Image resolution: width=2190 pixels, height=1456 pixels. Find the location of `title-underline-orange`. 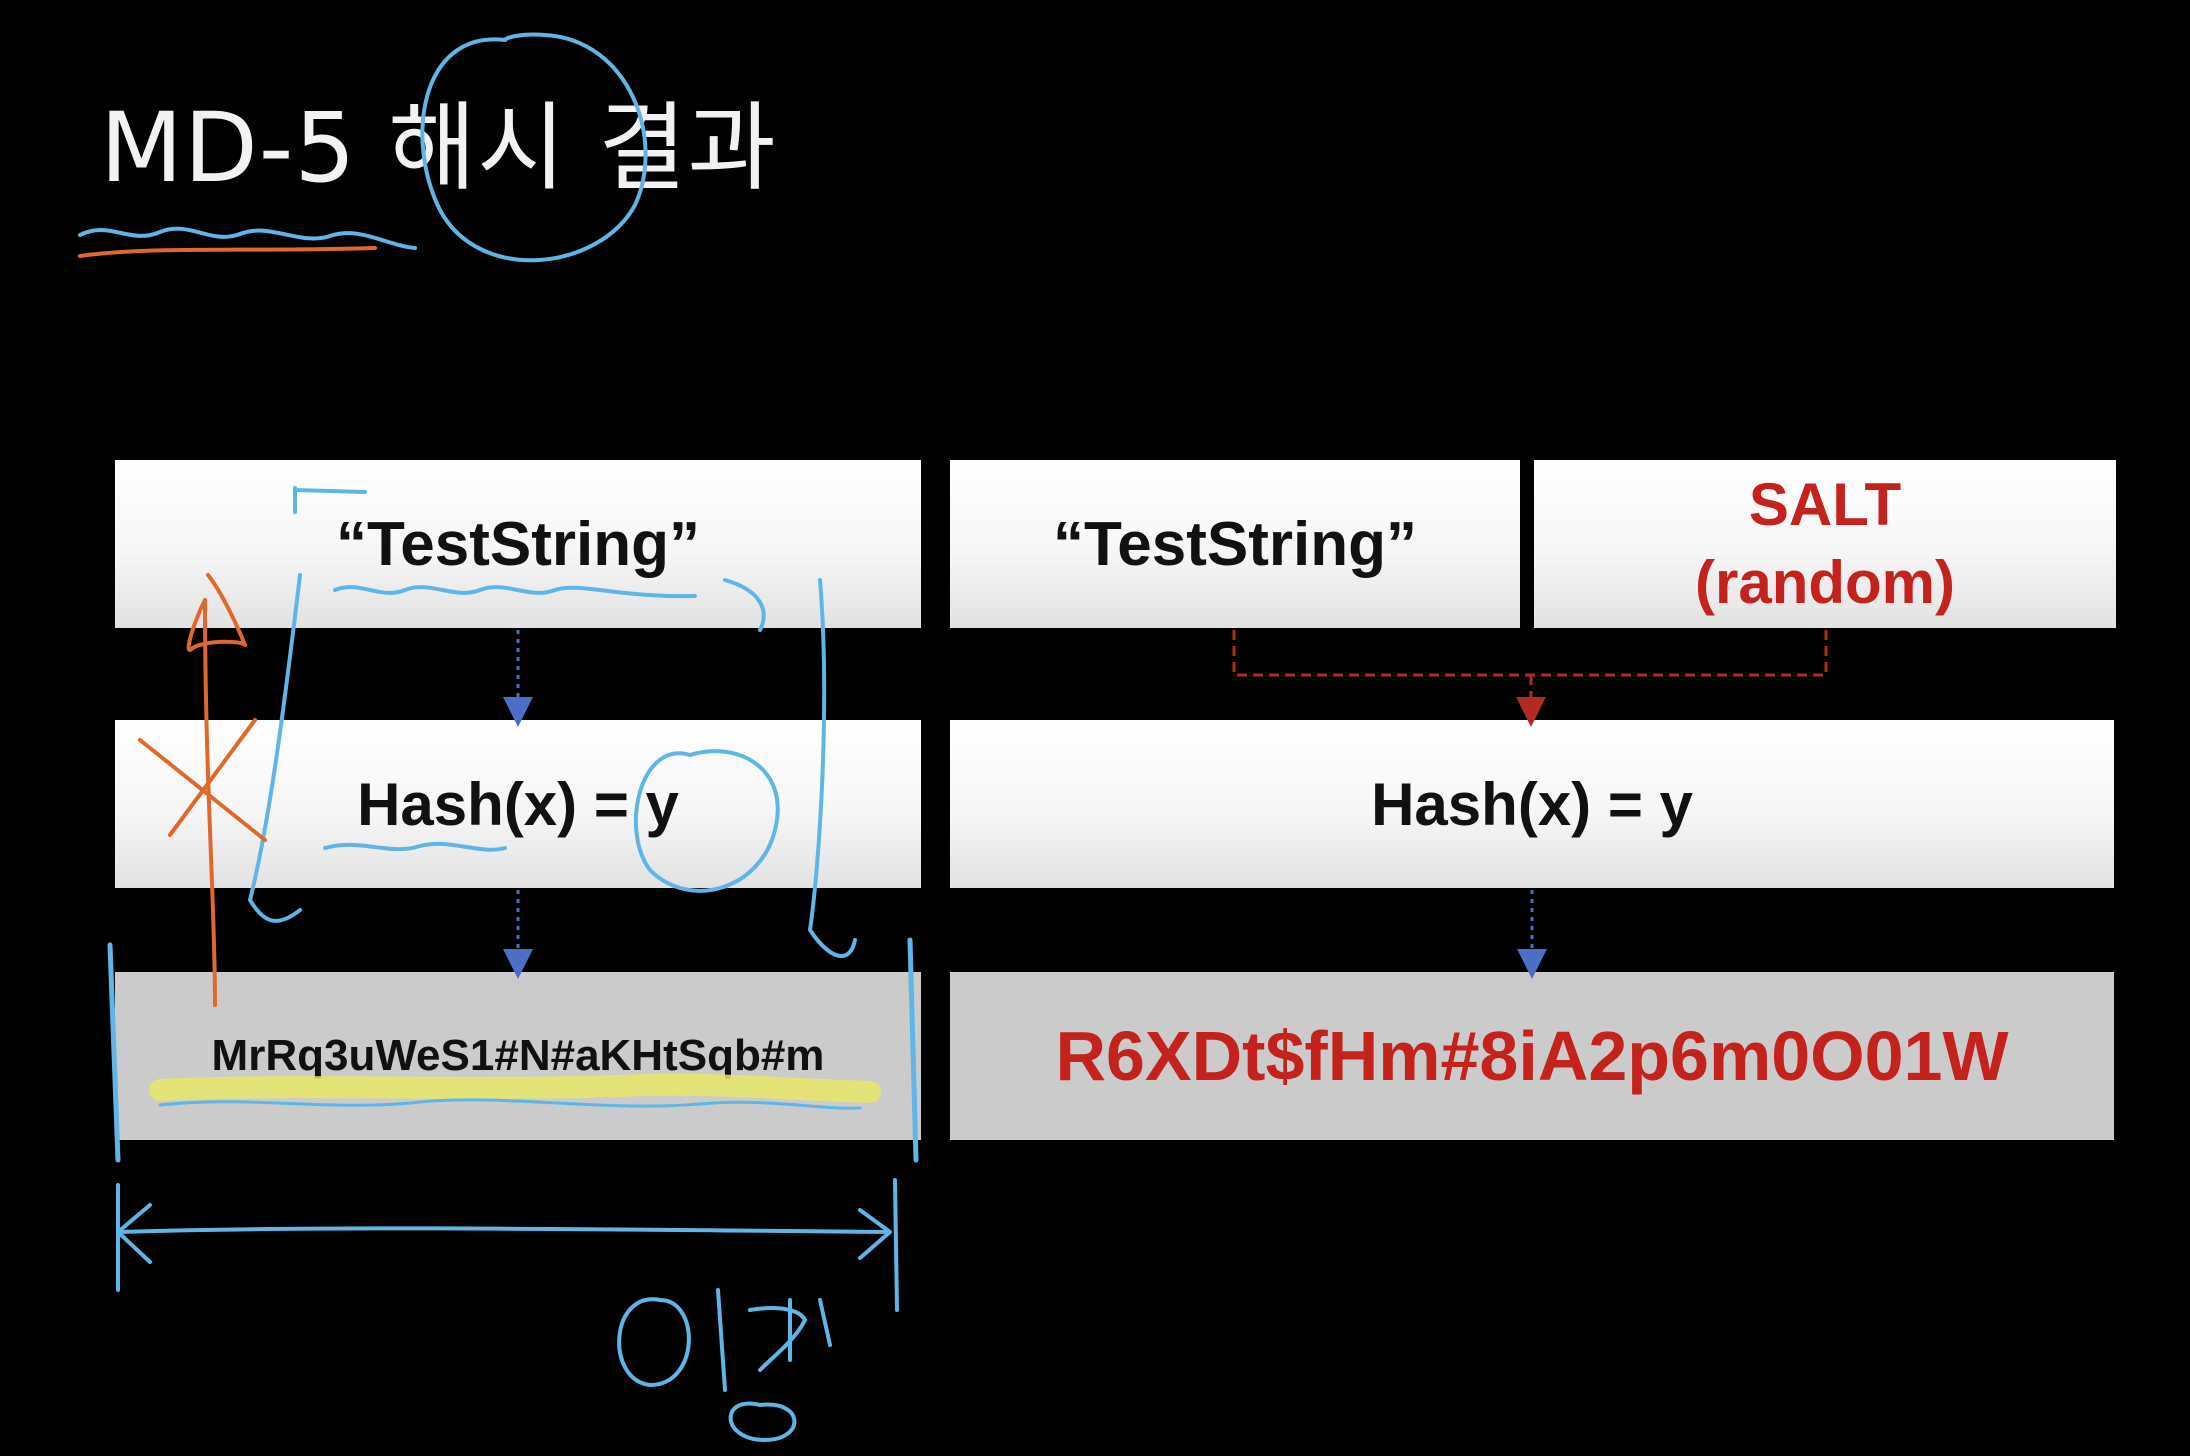

title-underline-orange is located at coordinates (227, 252).